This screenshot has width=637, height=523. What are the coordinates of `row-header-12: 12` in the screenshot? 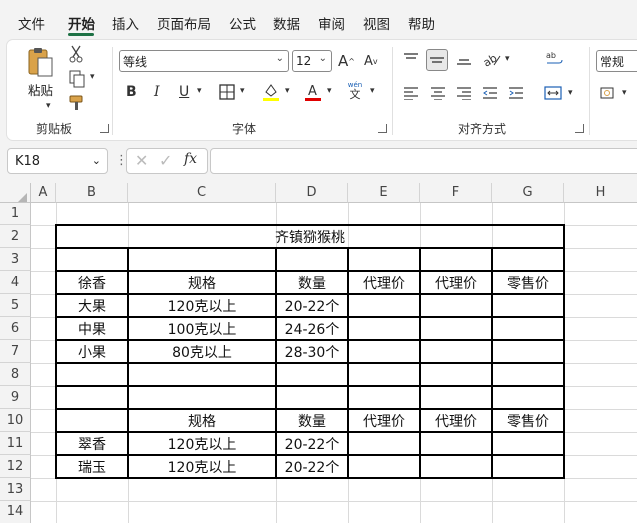 It's located at (15, 466).